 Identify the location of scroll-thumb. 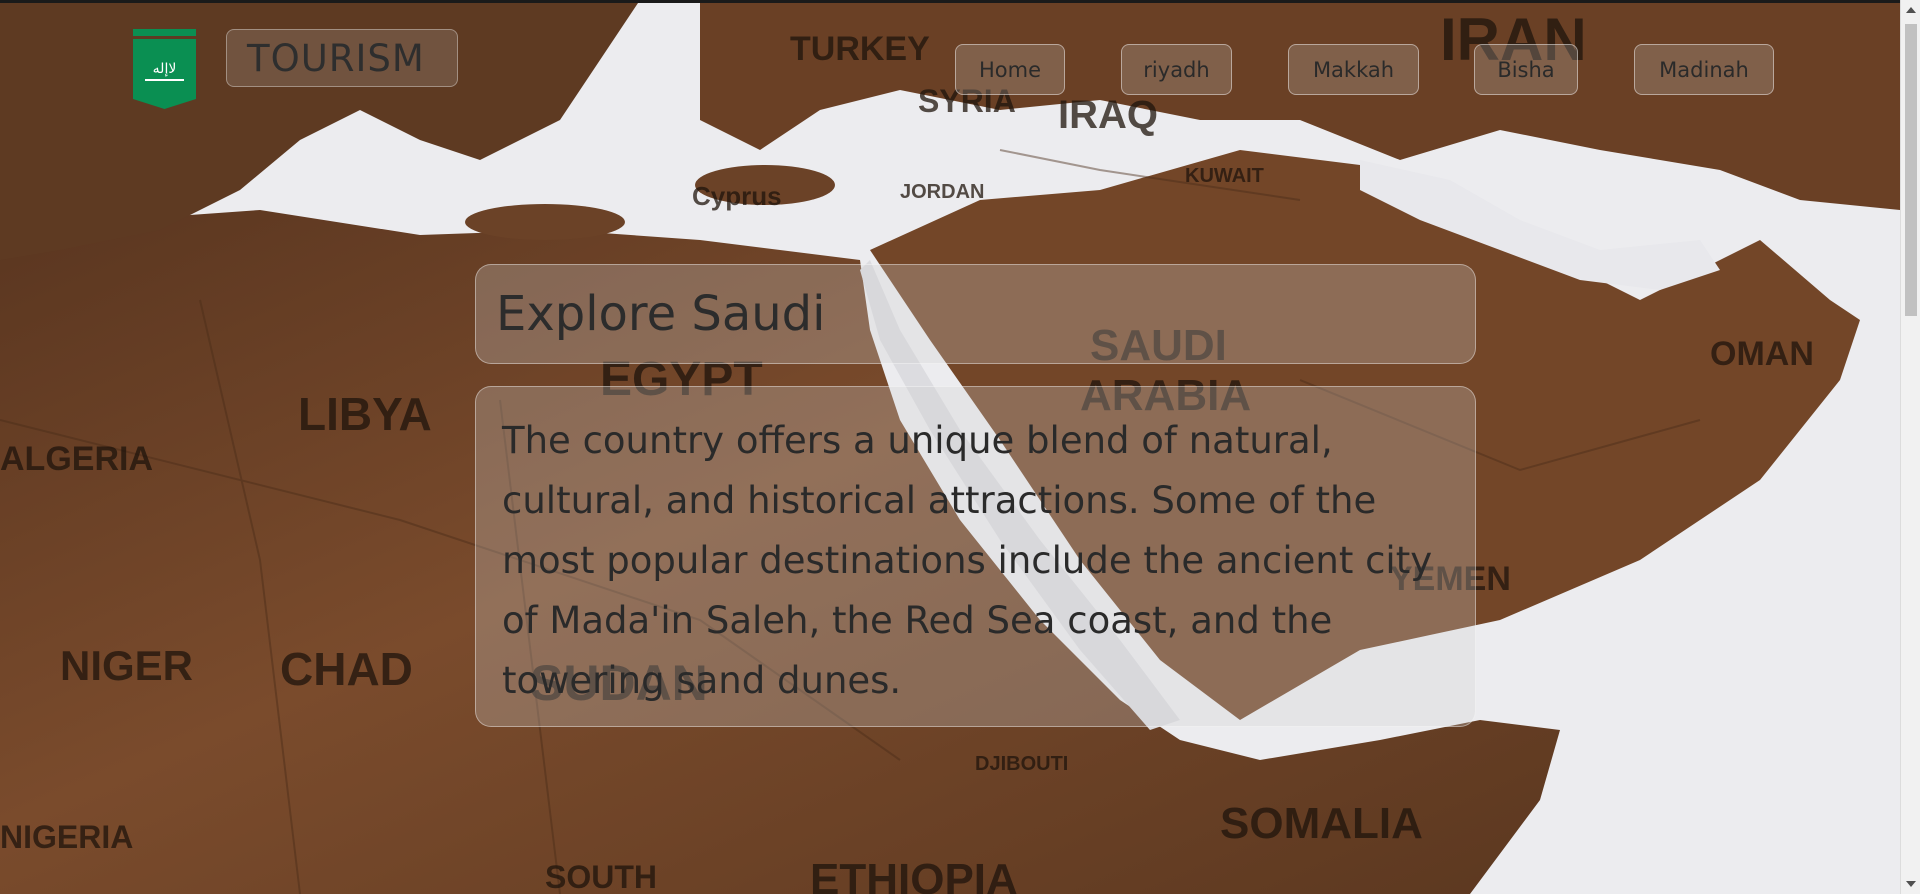
(1911, 170).